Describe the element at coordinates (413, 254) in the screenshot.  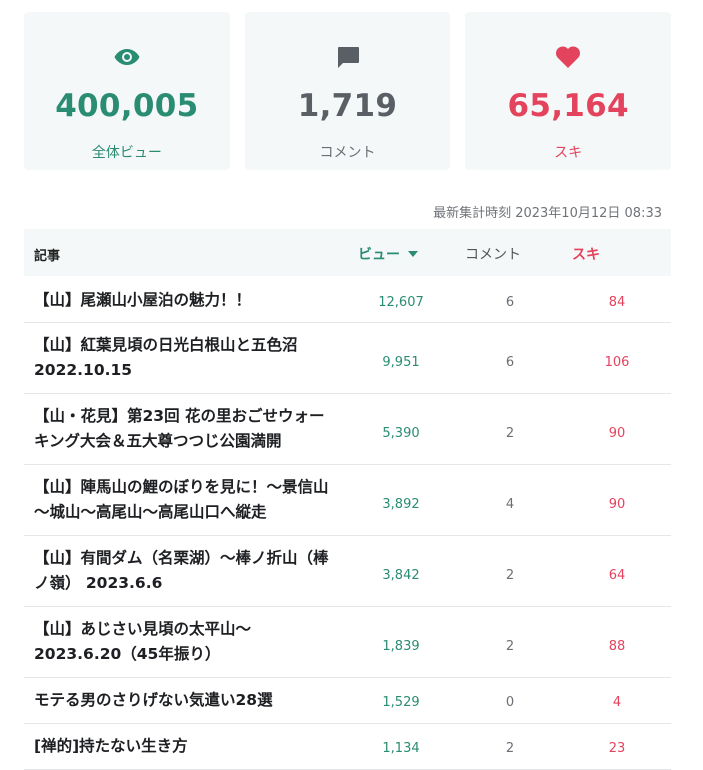
I see `sort-desc-icon` at that location.